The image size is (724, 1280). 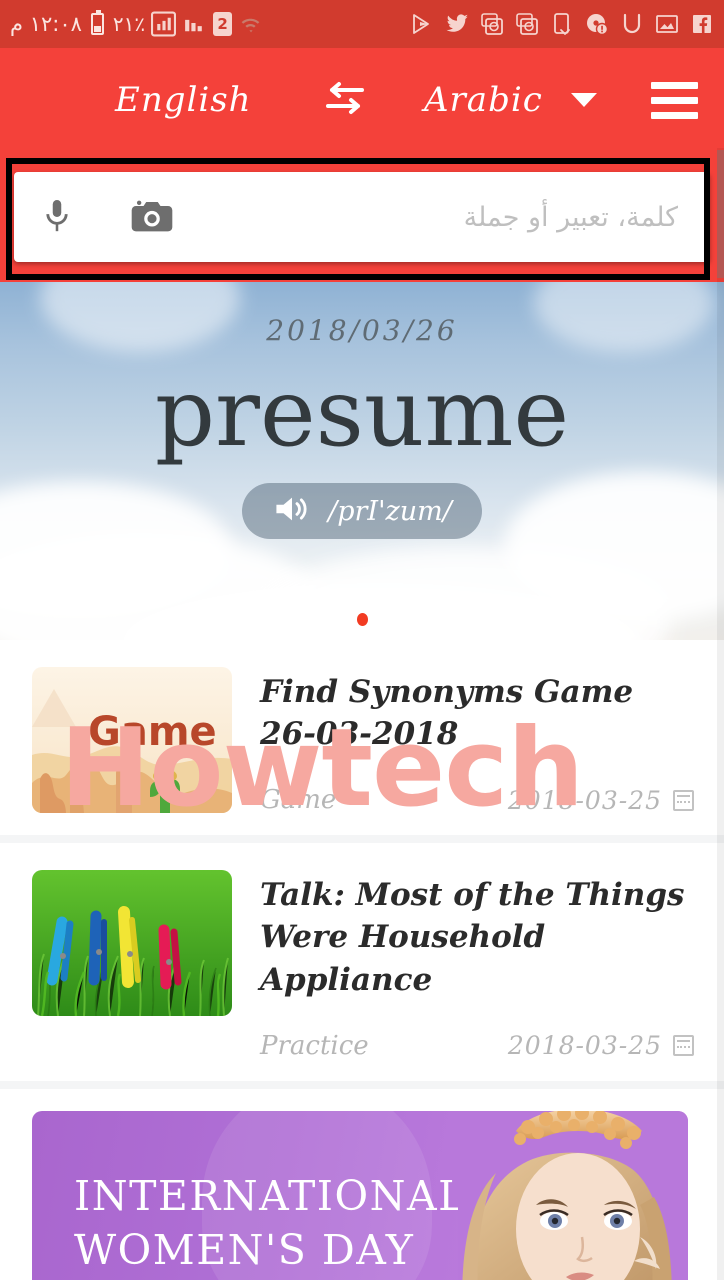 What do you see at coordinates (702, 24) in the screenshot?
I see `facebook-icon` at bounding box center [702, 24].